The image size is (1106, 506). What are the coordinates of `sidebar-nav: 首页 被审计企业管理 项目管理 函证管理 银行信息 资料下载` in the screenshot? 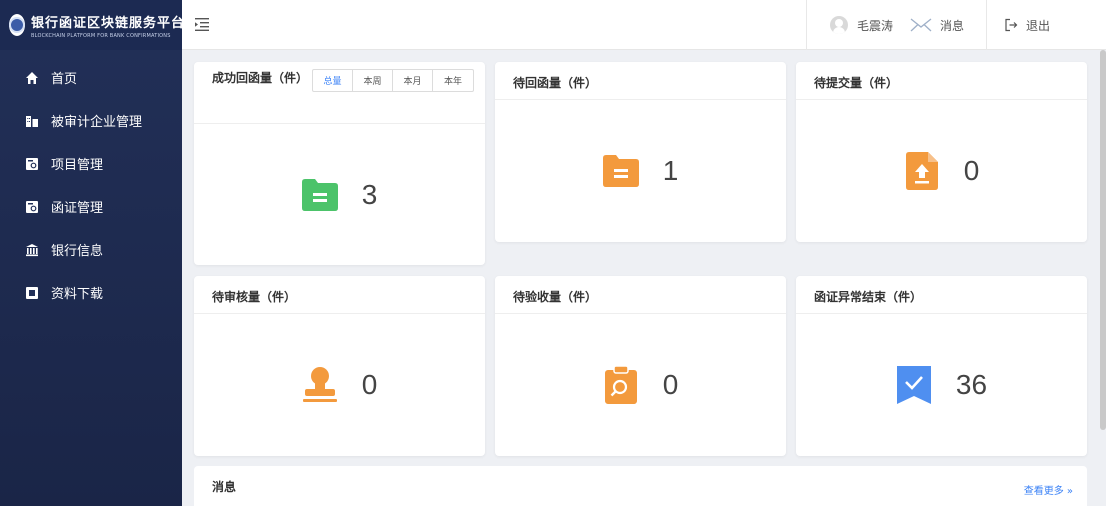 It's located at (91, 182).